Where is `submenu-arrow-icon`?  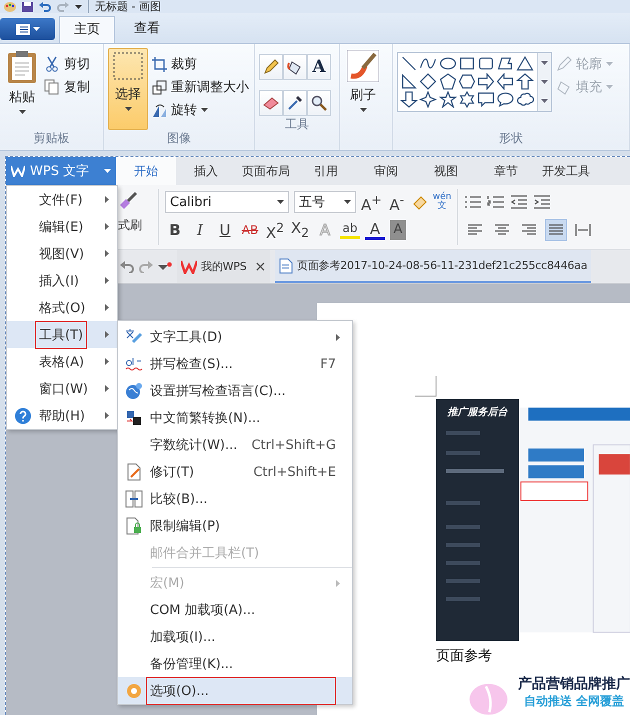 submenu-arrow-icon is located at coordinates (107, 226).